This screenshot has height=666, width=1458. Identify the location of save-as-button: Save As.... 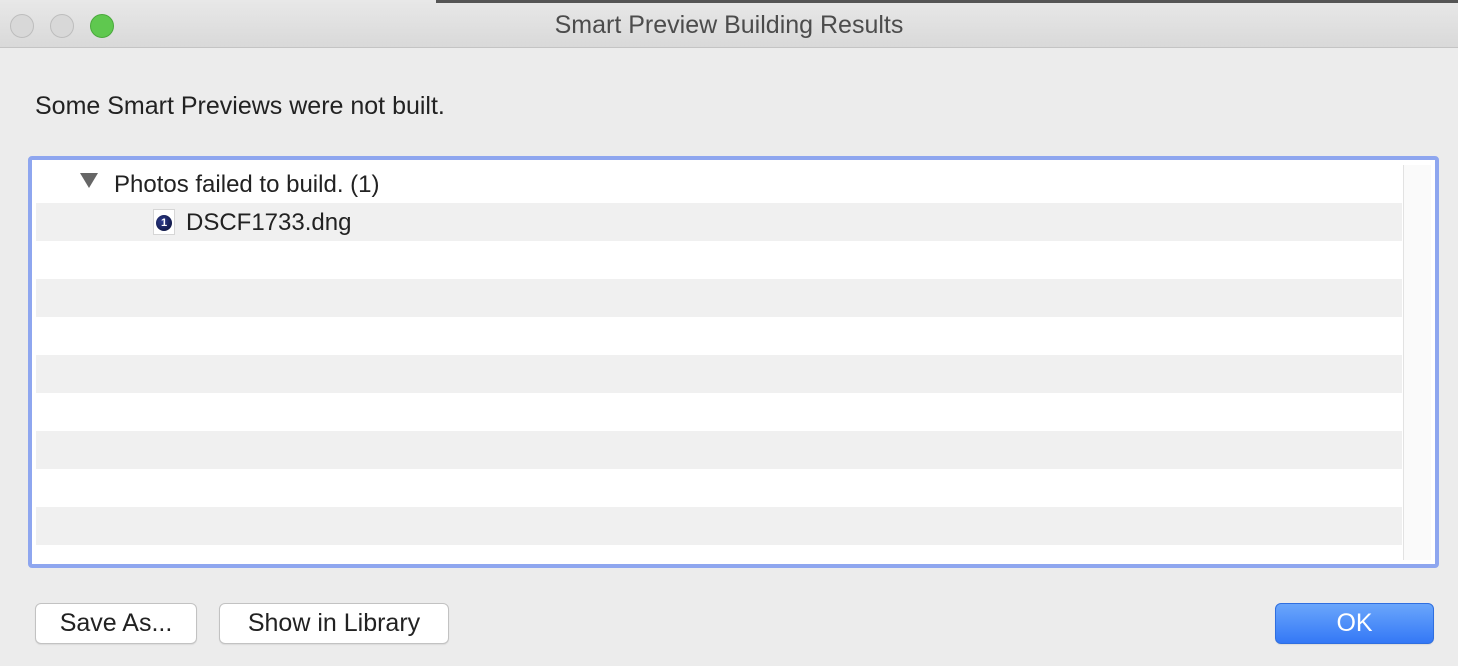
(116, 623).